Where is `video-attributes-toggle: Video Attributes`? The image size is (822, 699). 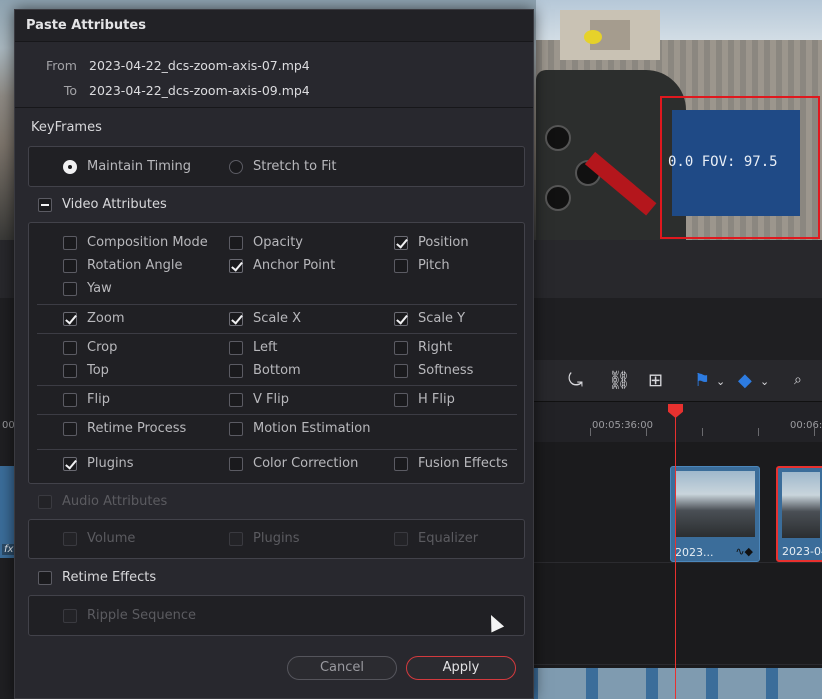 video-attributes-toggle: Video Attributes is located at coordinates (102, 204).